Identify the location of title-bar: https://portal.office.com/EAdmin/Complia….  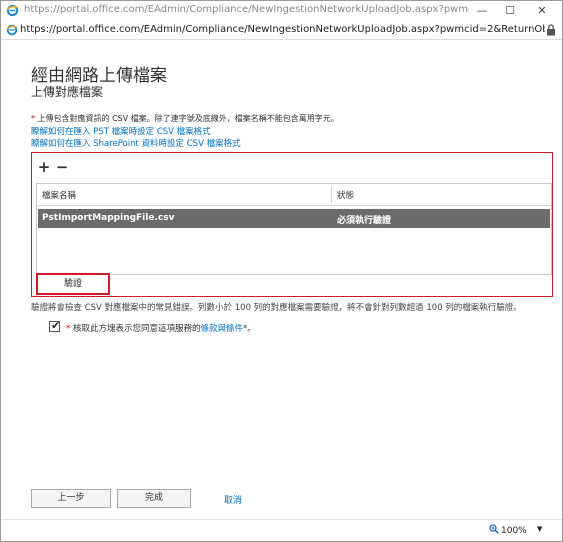
(281, 11).